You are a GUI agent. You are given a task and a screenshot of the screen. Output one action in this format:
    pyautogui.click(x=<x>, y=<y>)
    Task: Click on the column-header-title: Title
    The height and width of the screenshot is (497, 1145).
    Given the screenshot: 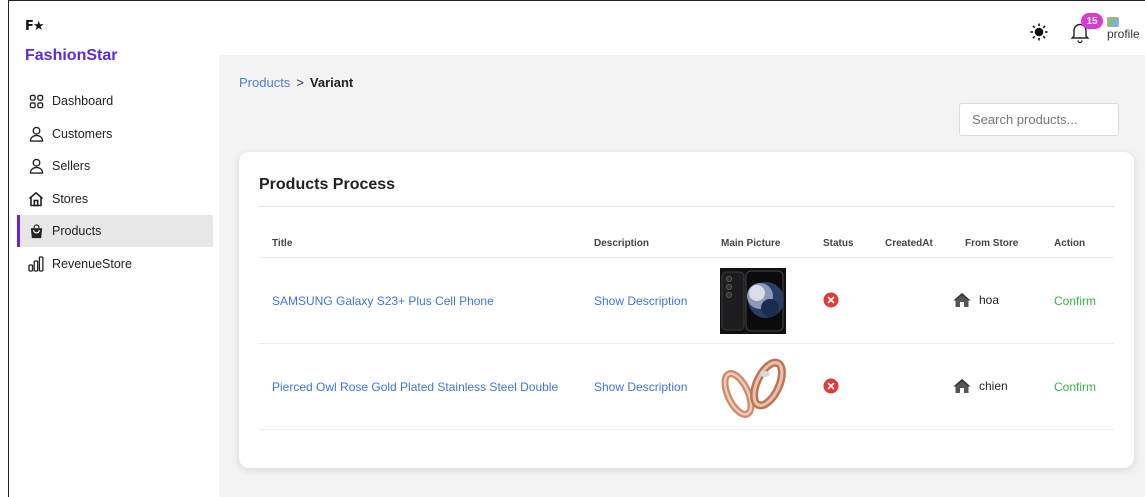 What is the action you would take?
    pyautogui.click(x=282, y=243)
    